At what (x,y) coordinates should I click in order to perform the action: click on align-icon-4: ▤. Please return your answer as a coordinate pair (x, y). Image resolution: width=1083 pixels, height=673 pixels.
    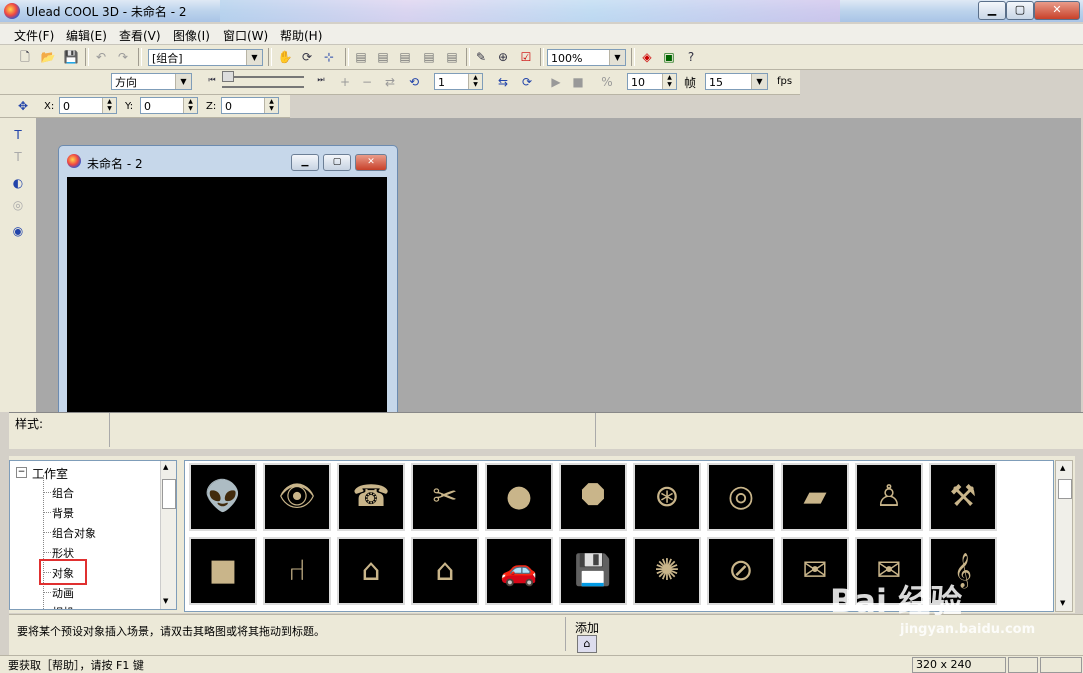
    Looking at the image, I should click on (429, 57).